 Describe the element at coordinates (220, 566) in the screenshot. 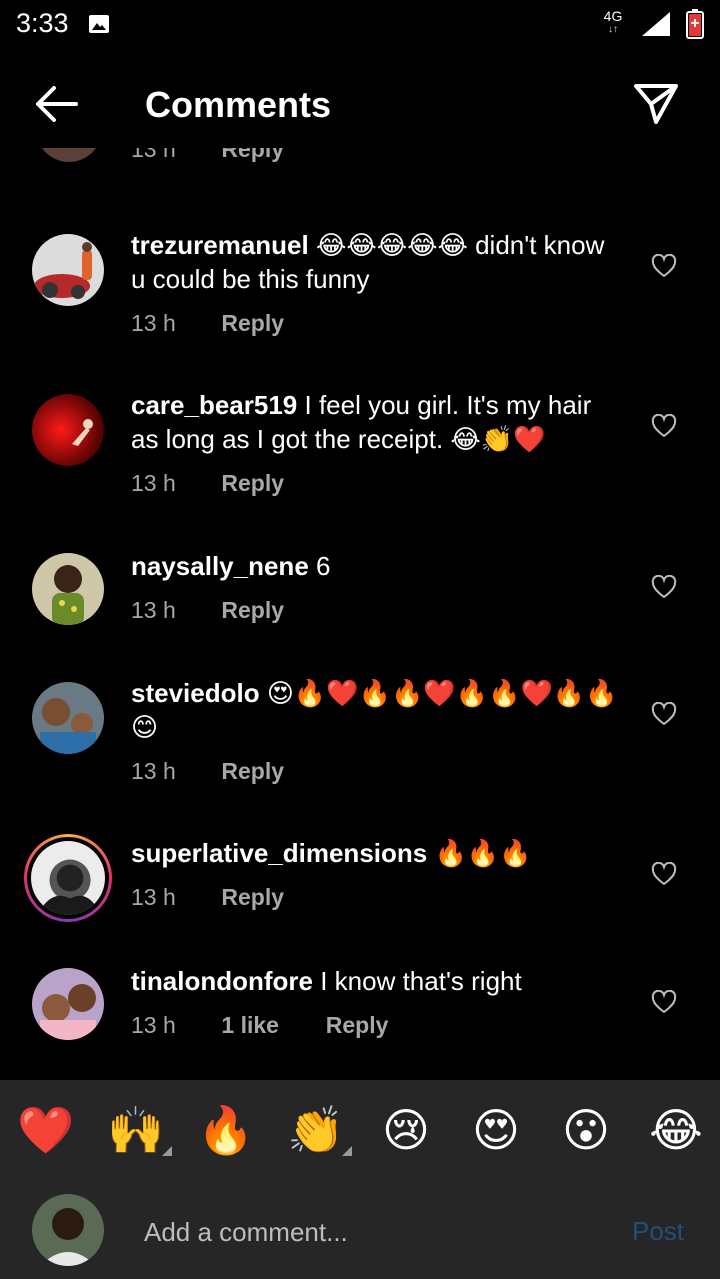

I see `comment-username: naysally_nene` at that location.